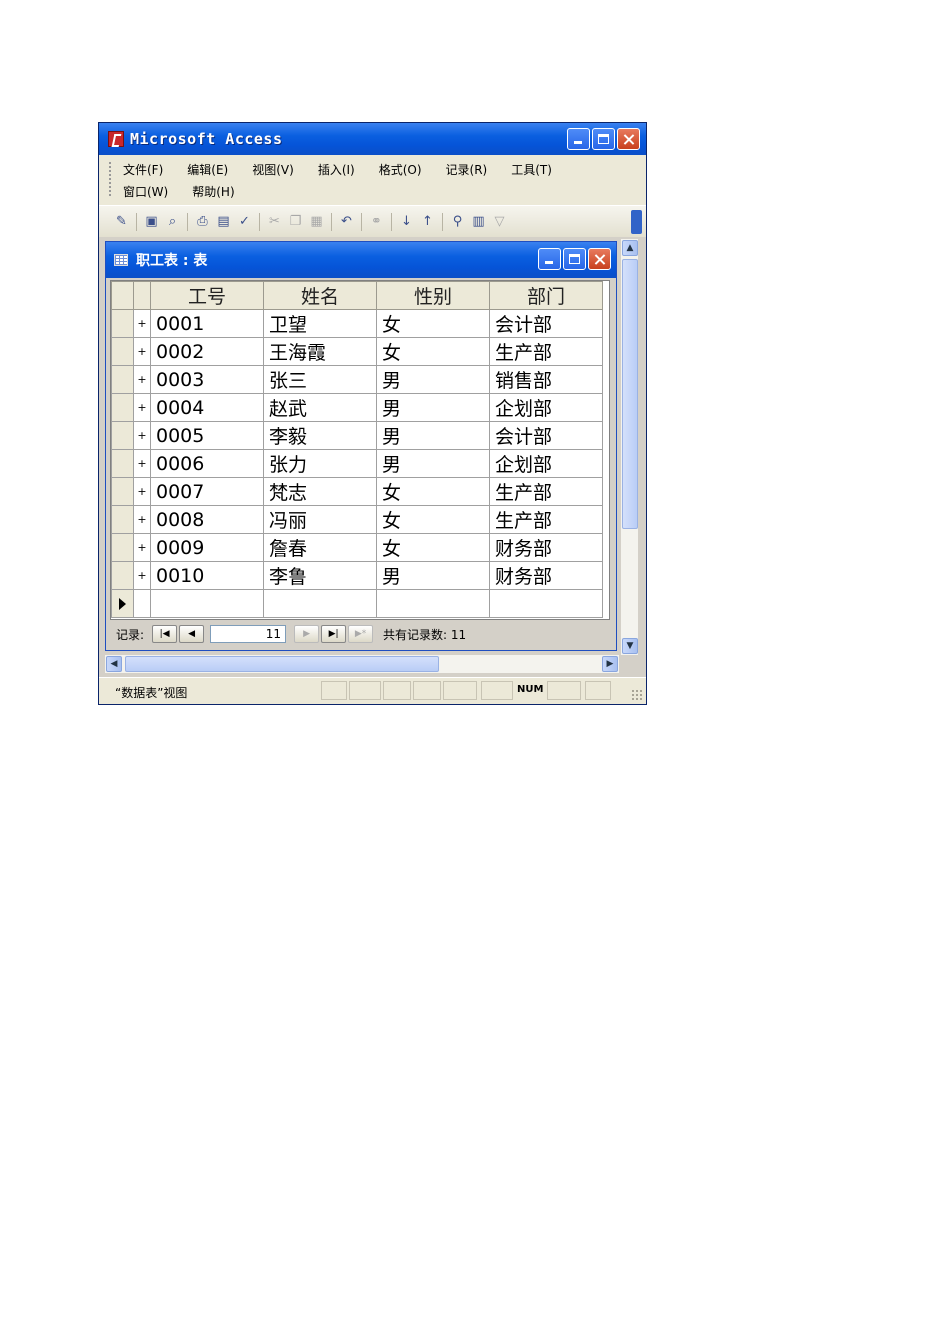 The width and height of the screenshot is (950, 1344). What do you see at coordinates (320, 295) in the screenshot?
I see `column-header-name: 姓名` at bounding box center [320, 295].